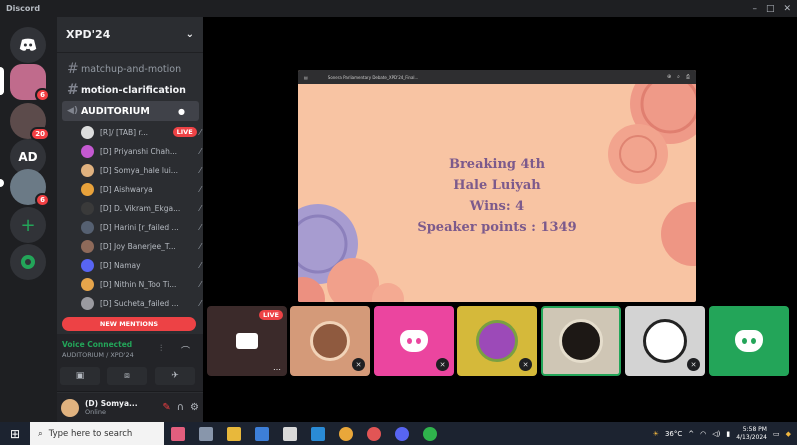  I want to click on task-view-icon, so click(178, 433).